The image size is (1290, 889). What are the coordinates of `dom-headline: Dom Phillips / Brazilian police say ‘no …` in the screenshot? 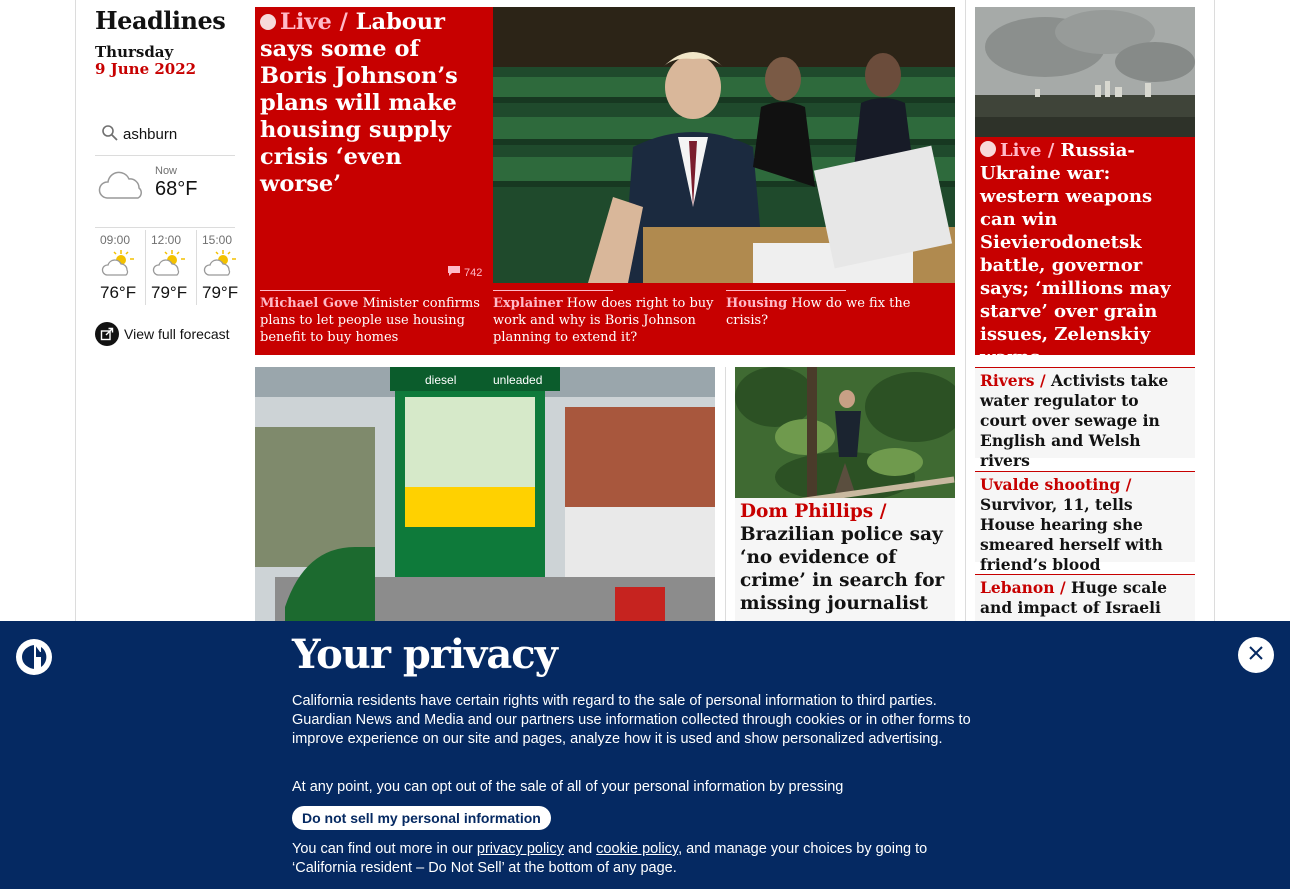 It's located at (846, 557).